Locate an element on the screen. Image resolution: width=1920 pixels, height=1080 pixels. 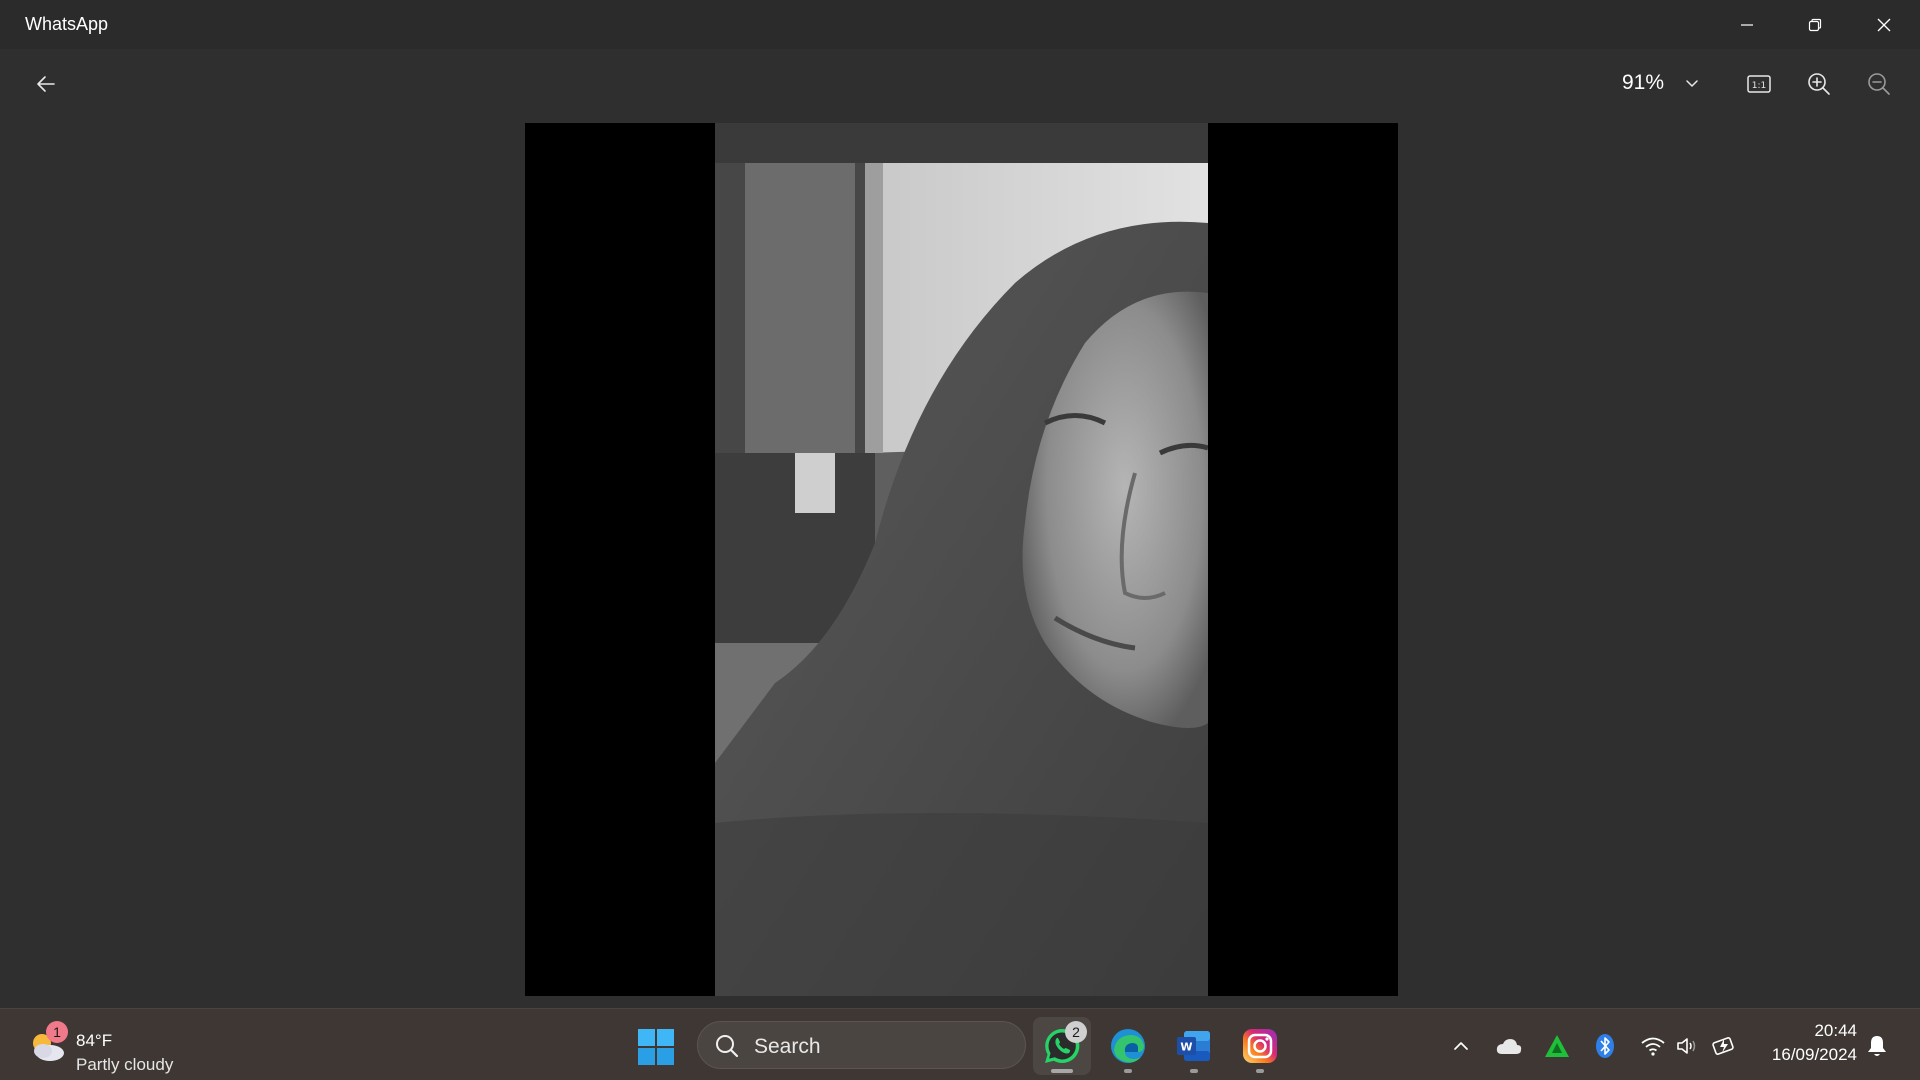
instagram-icon is located at coordinates (1260, 1046).